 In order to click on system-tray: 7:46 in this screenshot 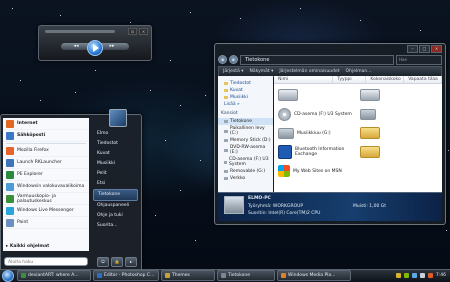, I will do `click(422, 275)`.